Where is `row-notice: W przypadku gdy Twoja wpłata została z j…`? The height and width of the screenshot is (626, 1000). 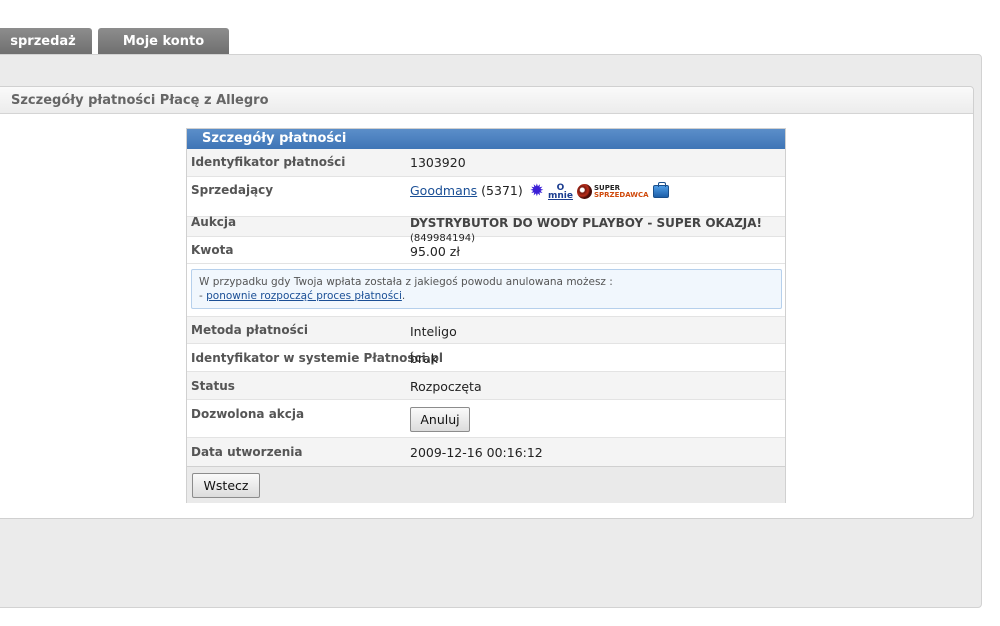 row-notice: W przypadku gdy Twoja wpłata została z j… is located at coordinates (486, 290).